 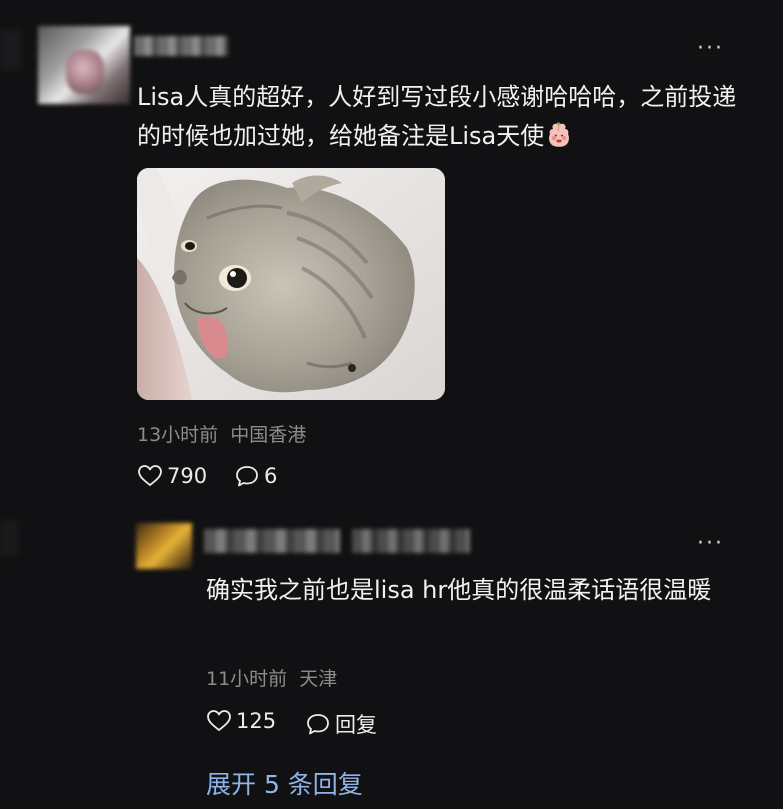 I want to click on reply-meta: 11小时前 天津, so click(x=271, y=677).